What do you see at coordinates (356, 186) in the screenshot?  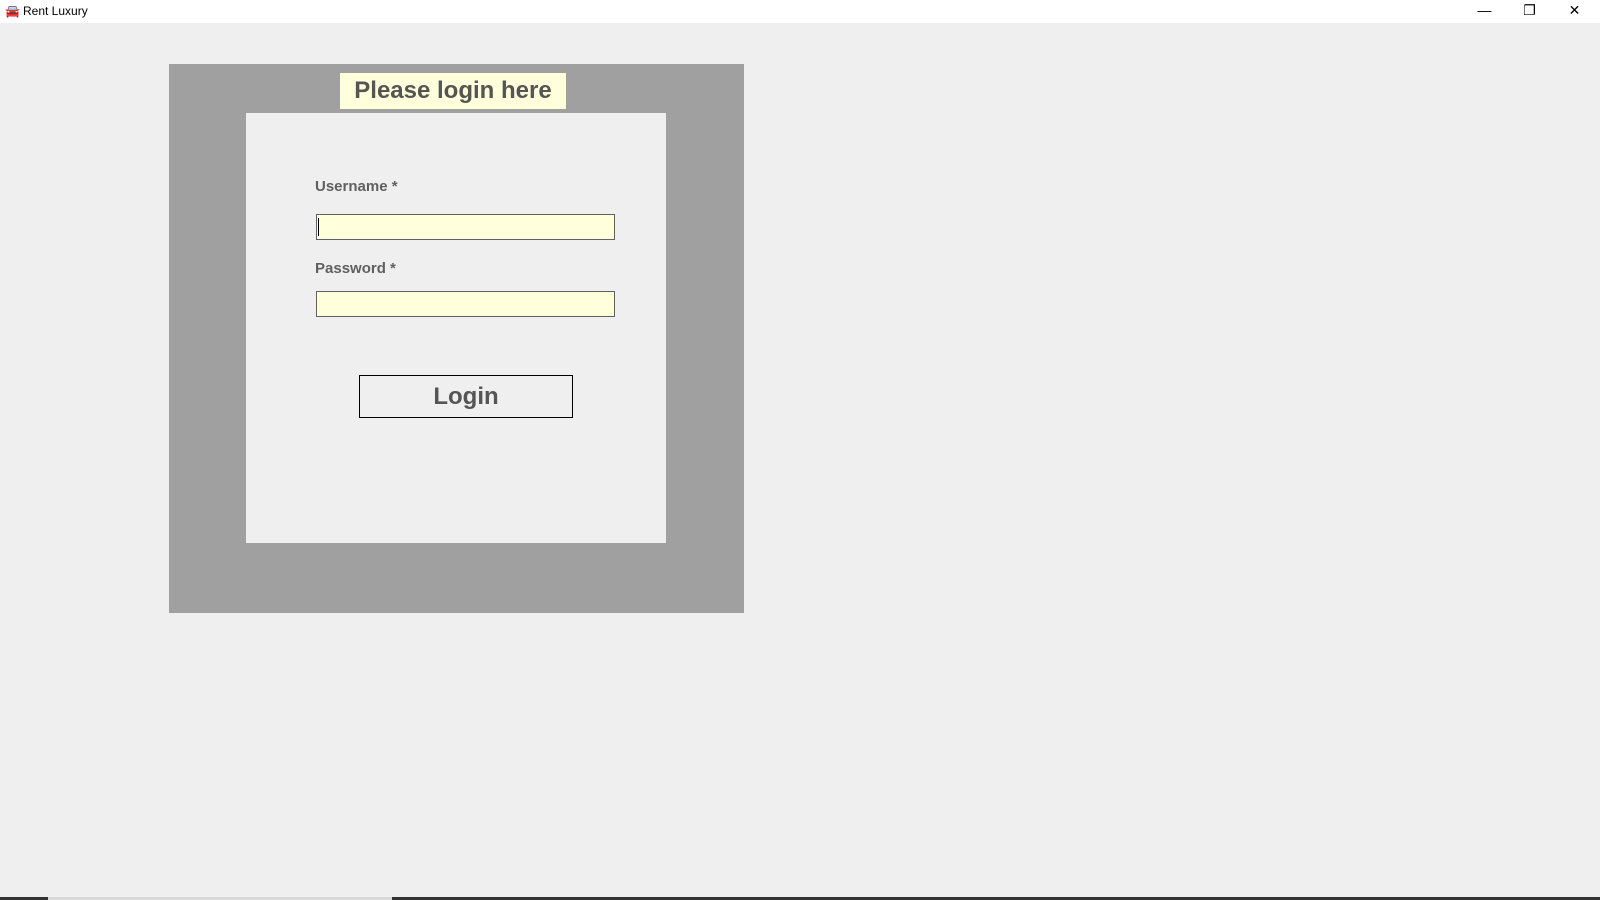 I see `username-label: Username *` at bounding box center [356, 186].